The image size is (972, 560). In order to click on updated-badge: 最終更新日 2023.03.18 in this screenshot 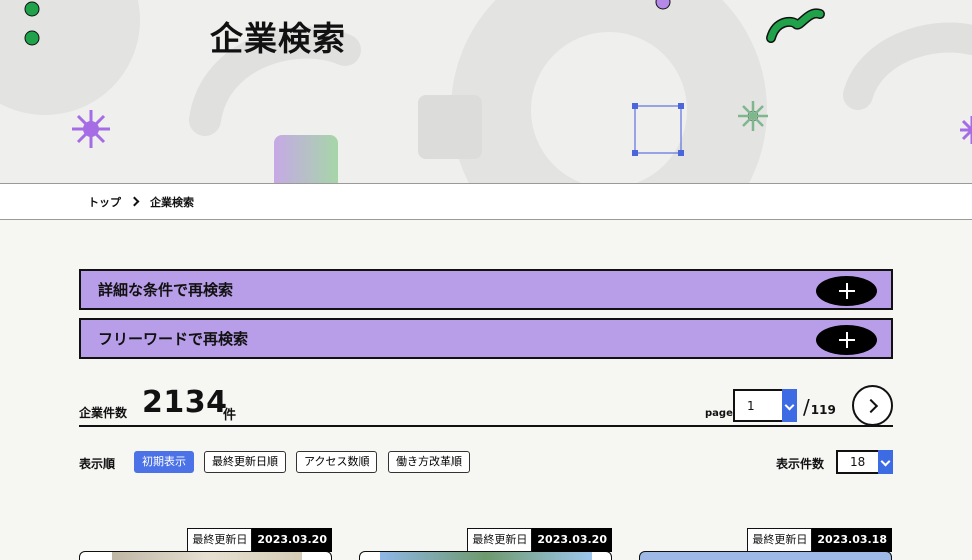, I will do `click(819, 540)`.